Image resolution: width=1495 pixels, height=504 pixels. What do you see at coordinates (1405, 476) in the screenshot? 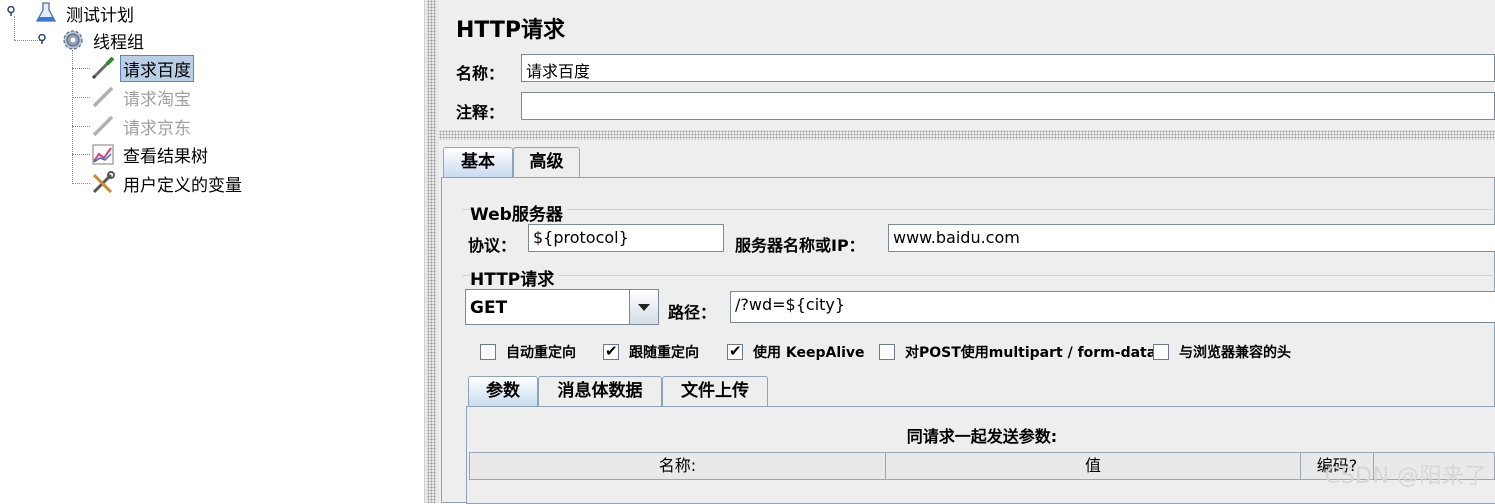
I see `watermark-text: CSDN @阳来了` at bounding box center [1405, 476].